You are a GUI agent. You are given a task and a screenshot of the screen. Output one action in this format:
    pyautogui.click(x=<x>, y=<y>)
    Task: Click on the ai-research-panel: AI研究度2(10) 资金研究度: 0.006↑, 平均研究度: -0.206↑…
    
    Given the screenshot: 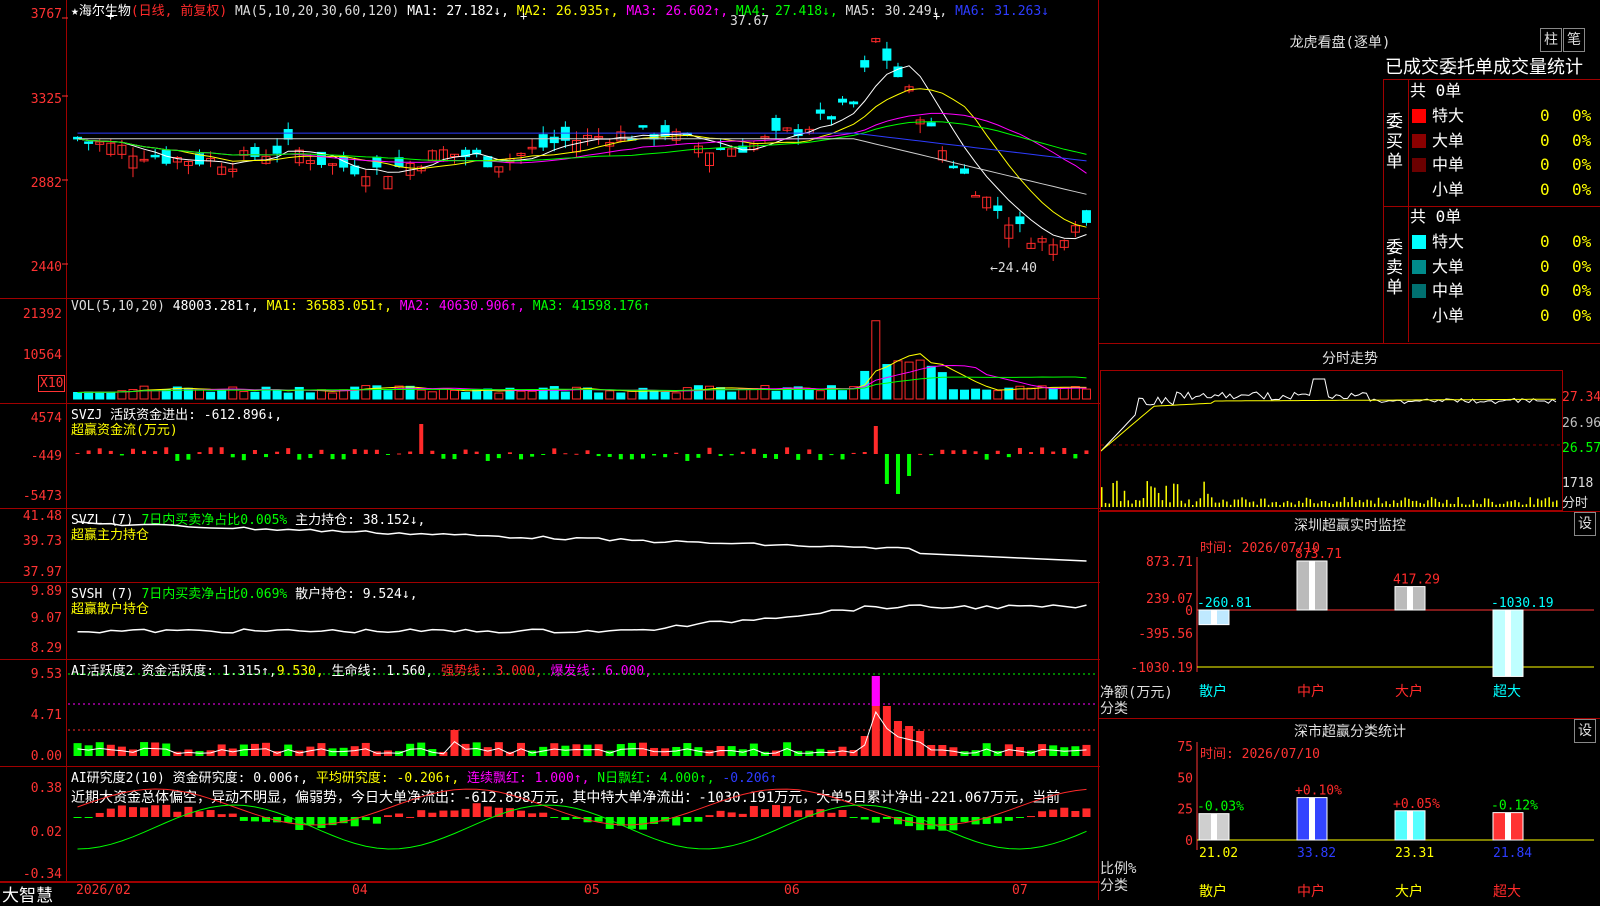 What is the action you would take?
    pyautogui.click(x=550, y=824)
    